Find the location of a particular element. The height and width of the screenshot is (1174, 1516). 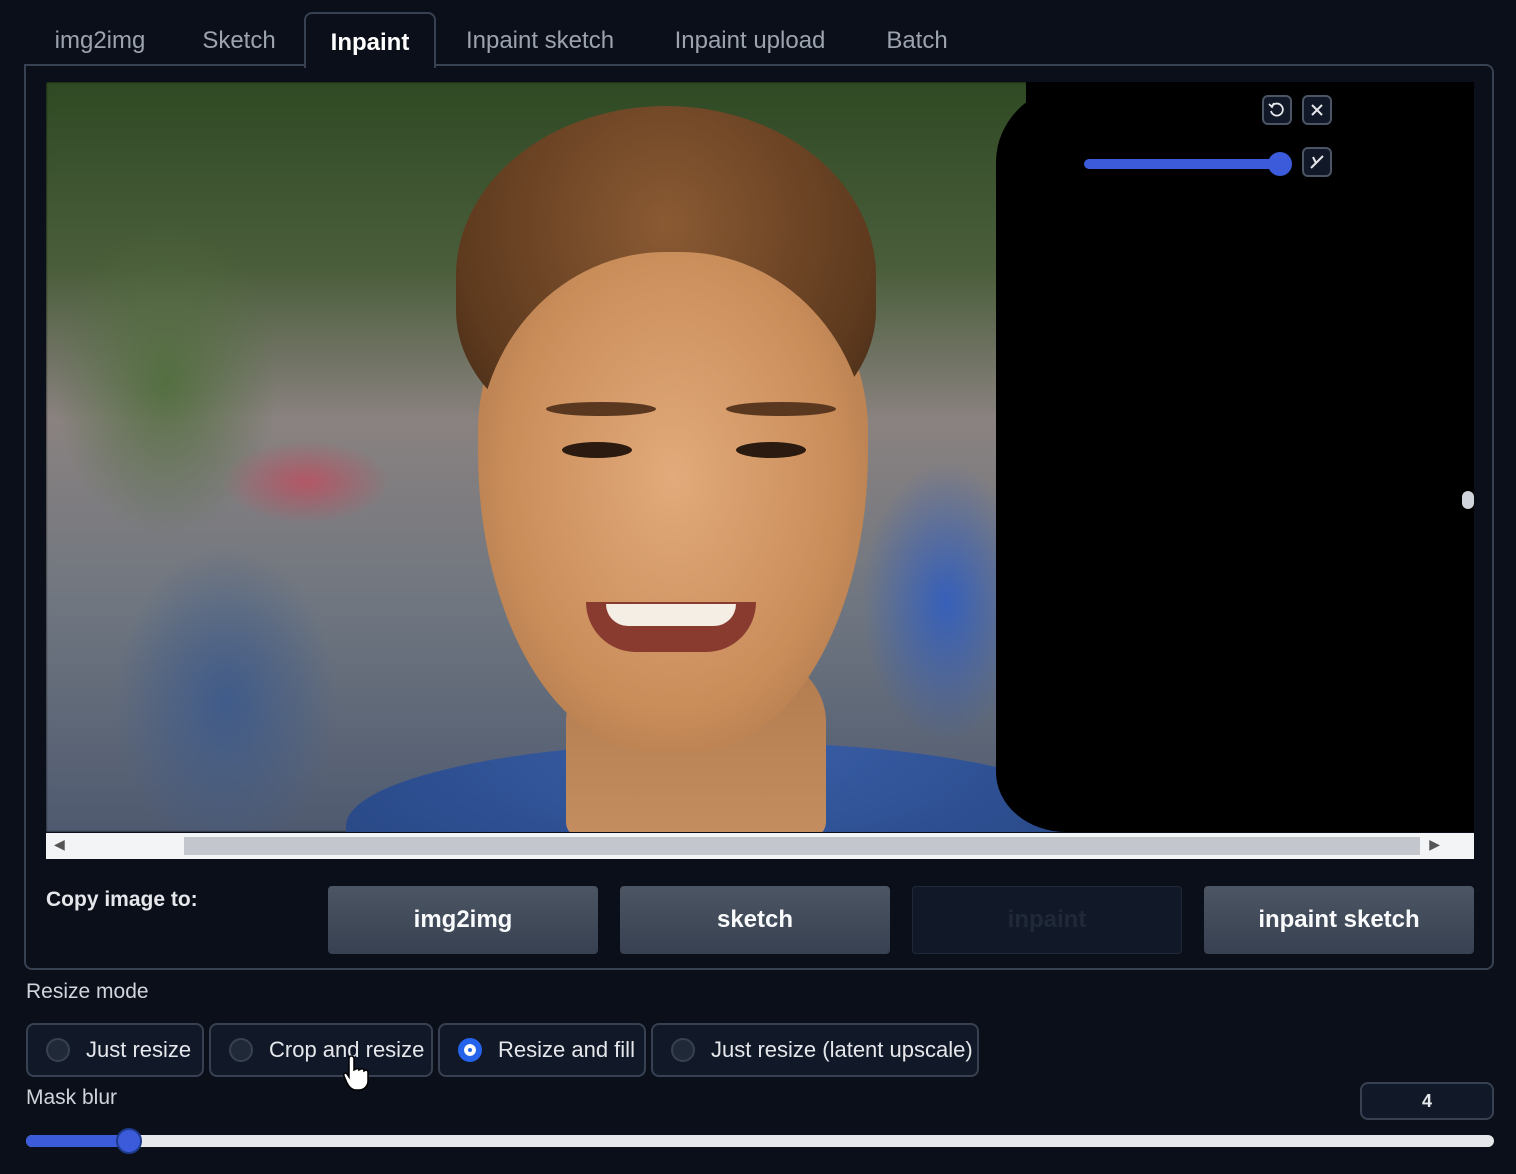

brush-size-thumb is located at coordinates (1280, 164).